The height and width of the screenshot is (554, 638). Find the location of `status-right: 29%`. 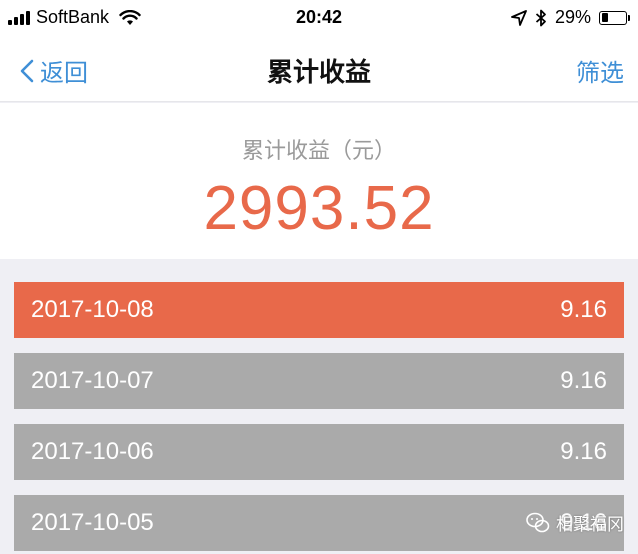

status-right: 29% is located at coordinates (570, 17).